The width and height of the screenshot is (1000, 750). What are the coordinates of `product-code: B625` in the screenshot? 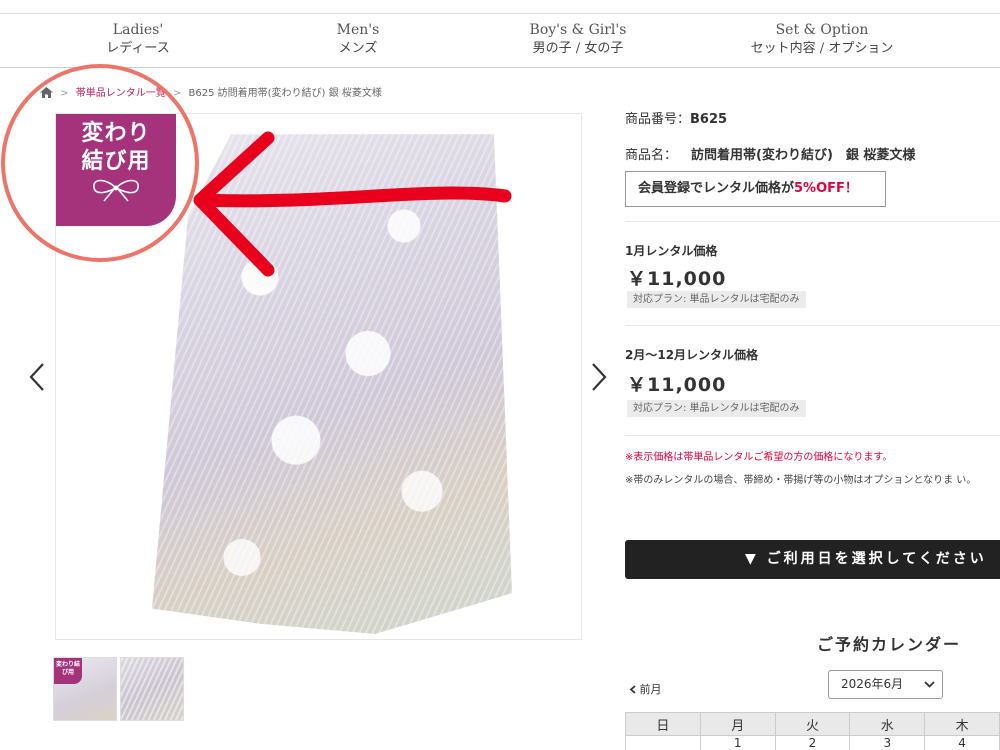 It's located at (709, 119).